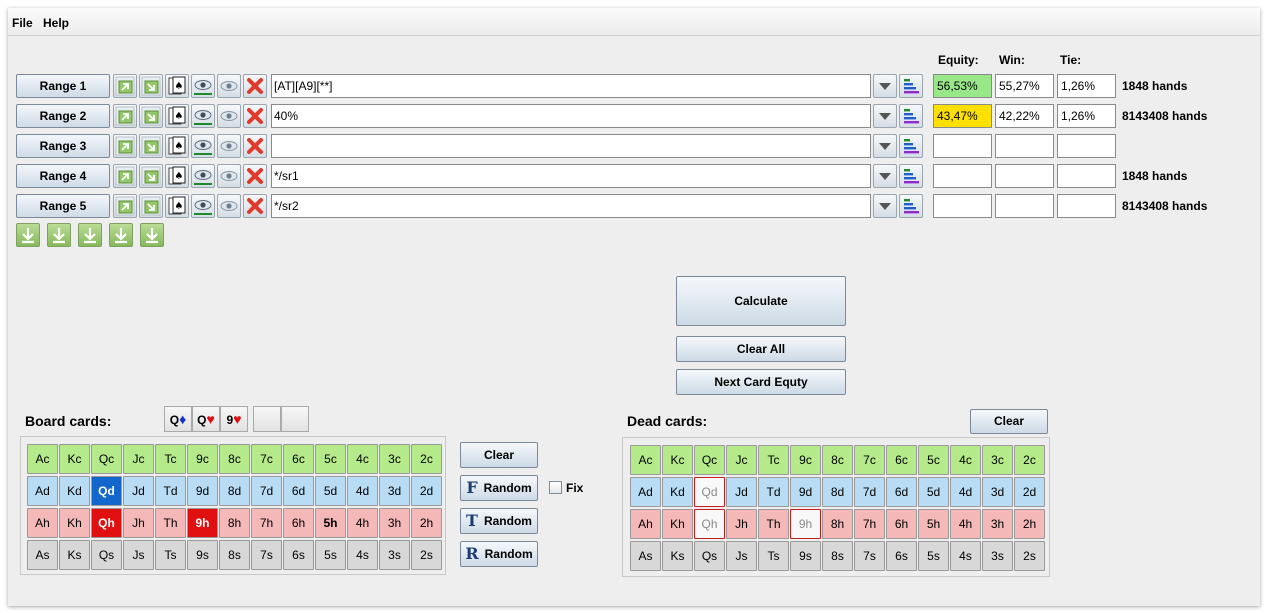 The image size is (1267, 613). What do you see at coordinates (74, 459) in the screenshot?
I see `board-card-kc: Kc` at bounding box center [74, 459].